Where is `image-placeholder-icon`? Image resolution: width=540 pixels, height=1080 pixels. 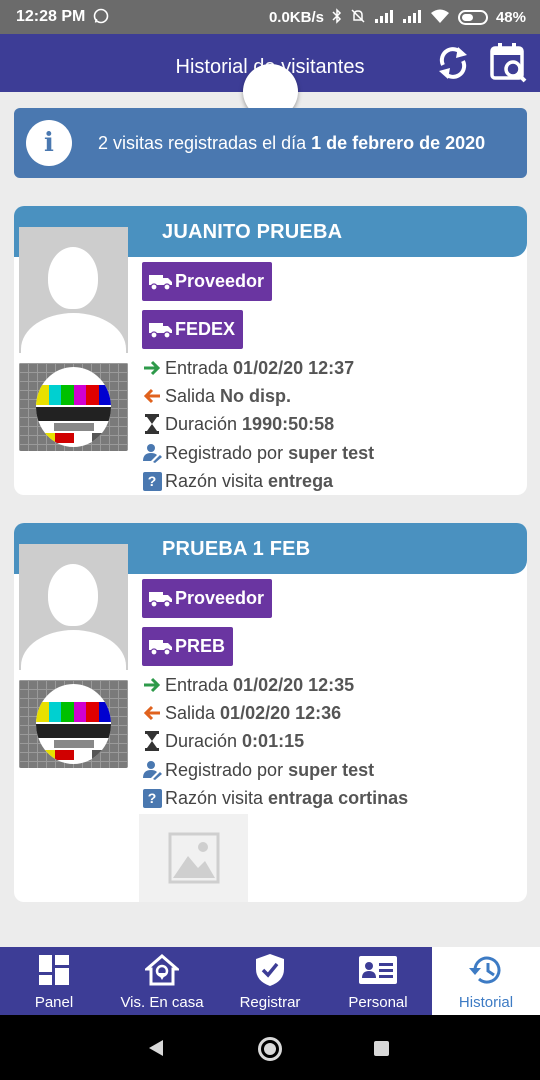 image-placeholder-icon is located at coordinates (193, 858).